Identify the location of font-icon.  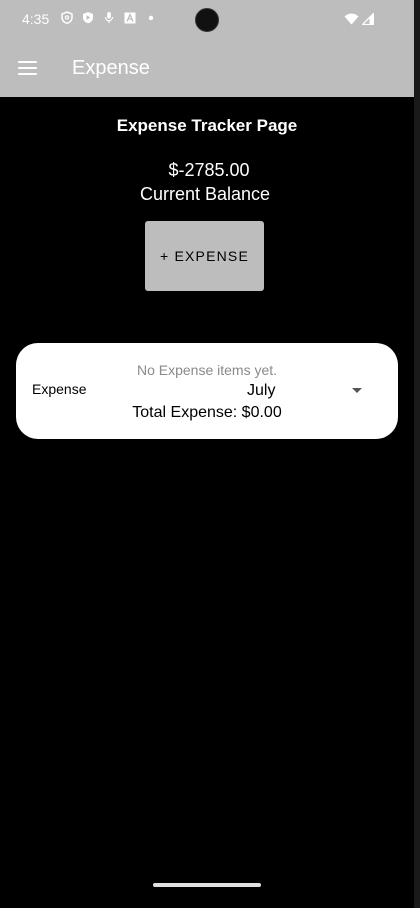
(129, 17).